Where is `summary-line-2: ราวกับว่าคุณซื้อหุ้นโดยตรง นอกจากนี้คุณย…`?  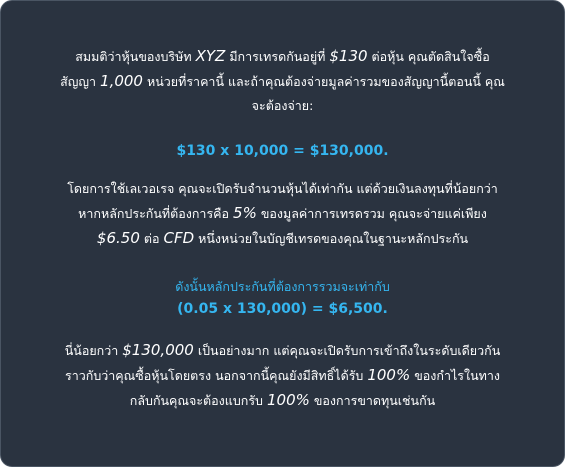
summary-line-2: ราวกับว่าคุณซื้อหุ้นโดยตรง นอกจากนี้คุณย… is located at coordinates (282, 375).